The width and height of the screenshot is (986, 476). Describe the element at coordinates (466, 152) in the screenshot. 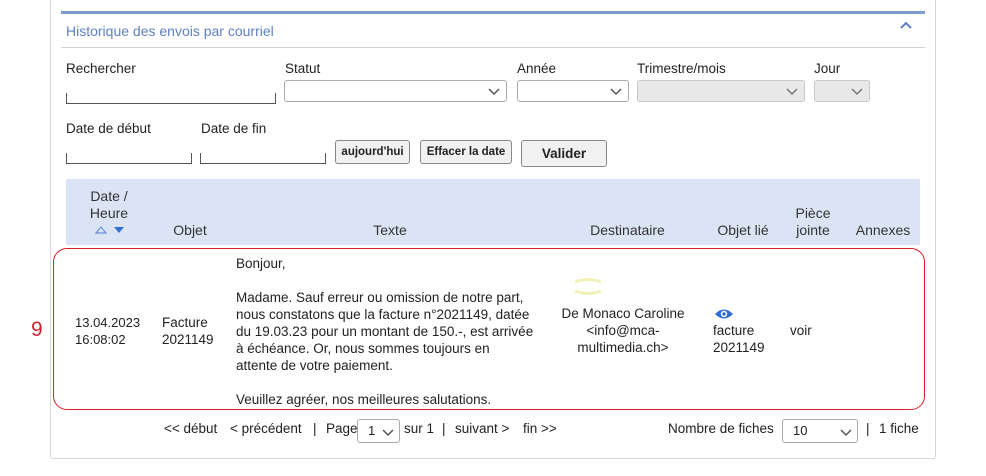

I see `clear-date-button: Effacer la date` at that location.